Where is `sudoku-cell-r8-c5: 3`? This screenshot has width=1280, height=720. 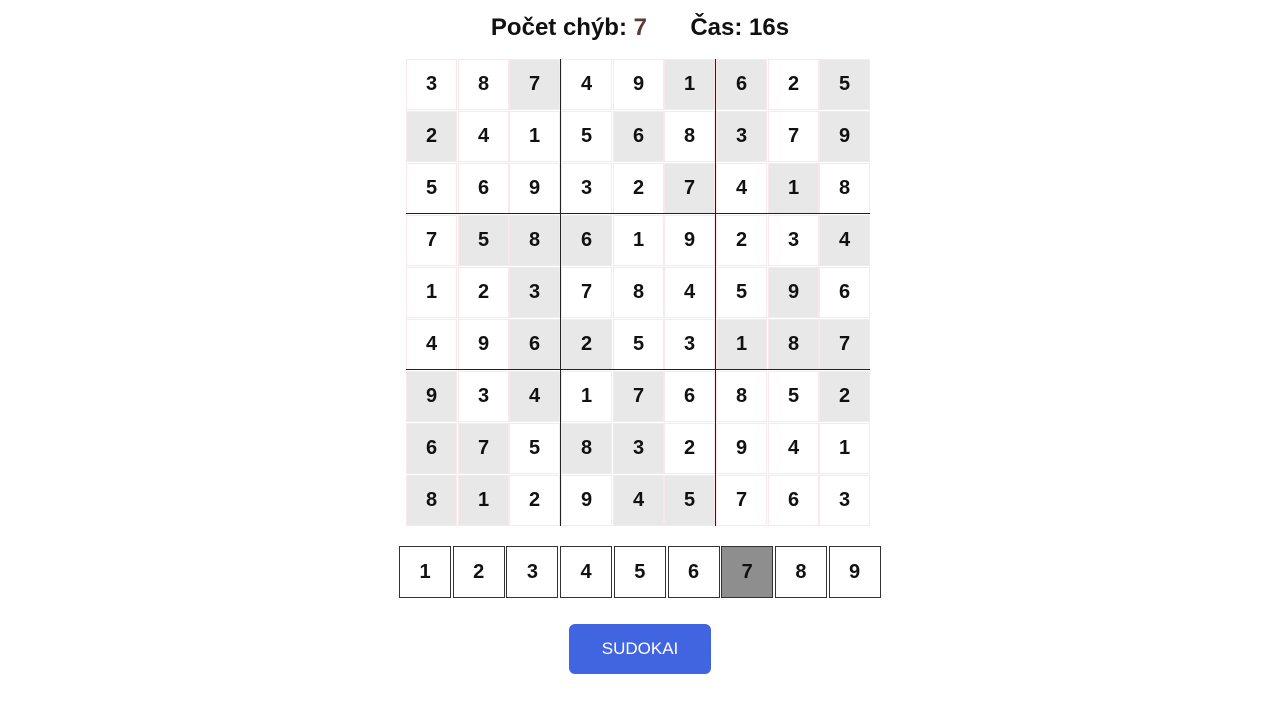 sudoku-cell-r8-c5: 3 is located at coordinates (638, 448).